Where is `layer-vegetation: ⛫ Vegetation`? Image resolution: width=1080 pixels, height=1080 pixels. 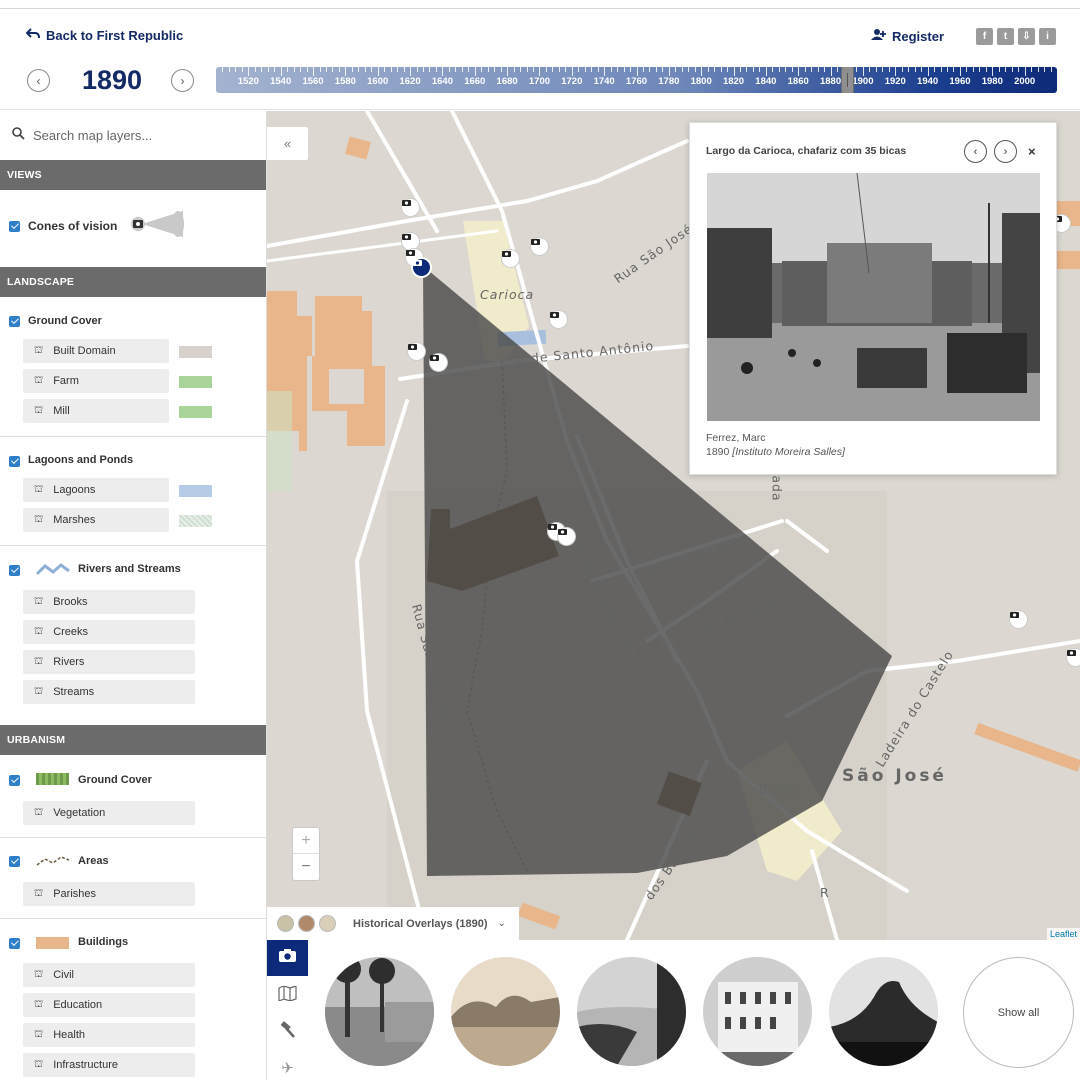 layer-vegetation: ⛫ Vegetation is located at coordinates (109, 813).